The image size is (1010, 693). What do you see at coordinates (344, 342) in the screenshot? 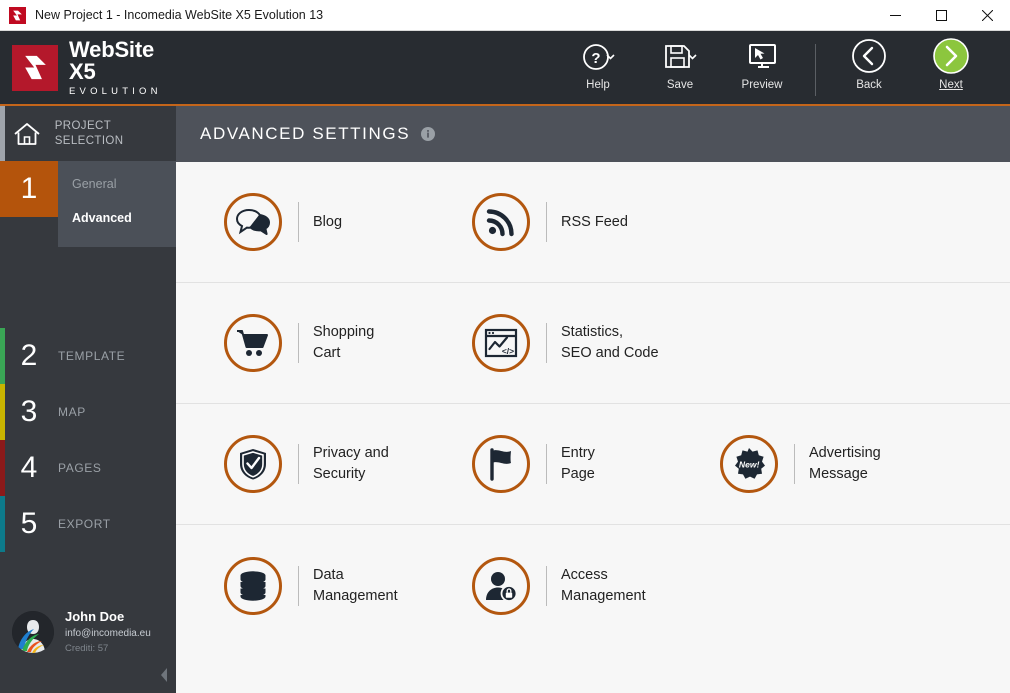
I see `tile-shopping-cart-label: Shopping Cart` at bounding box center [344, 342].